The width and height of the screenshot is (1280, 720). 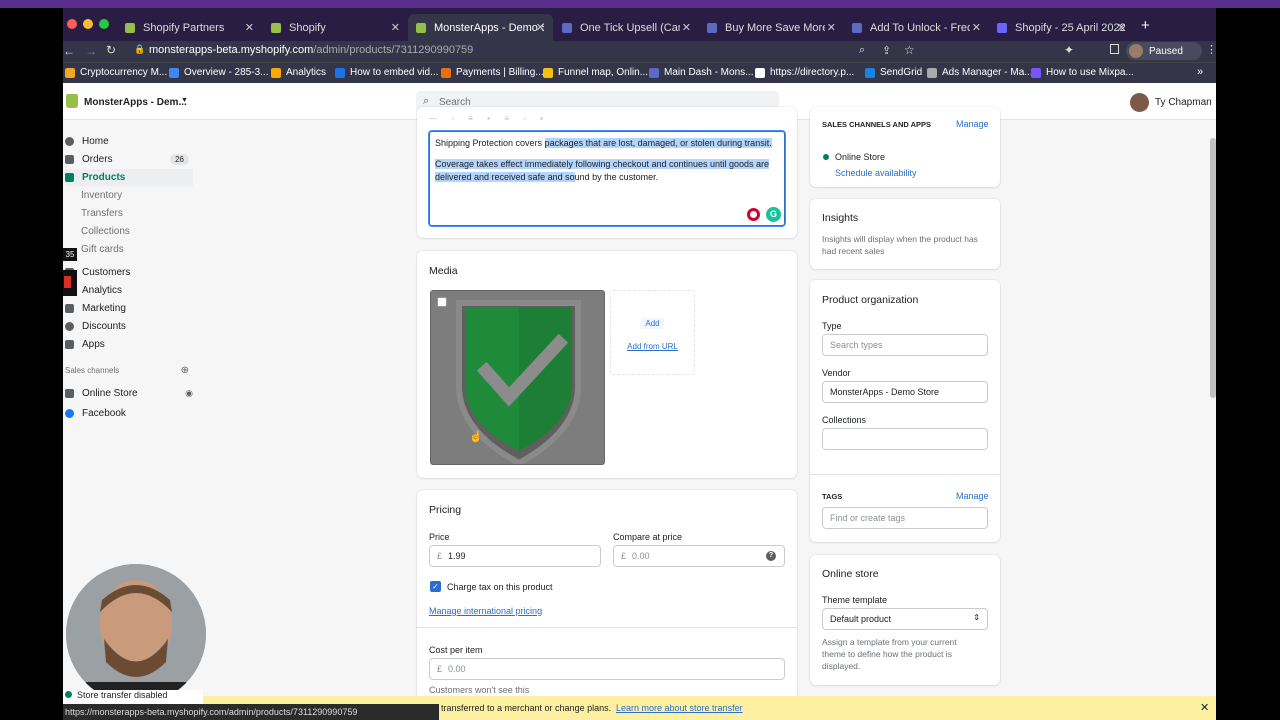 I want to click on manage-channels-link: Manage, so click(x=972, y=124).